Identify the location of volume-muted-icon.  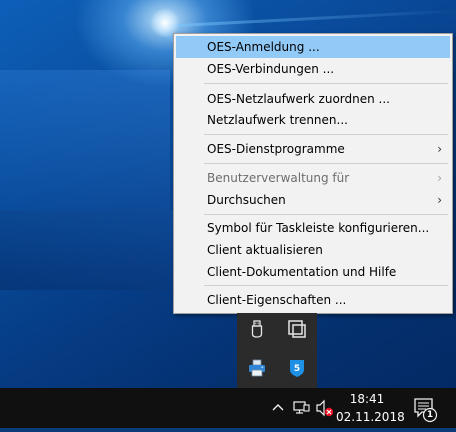
(325, 408).